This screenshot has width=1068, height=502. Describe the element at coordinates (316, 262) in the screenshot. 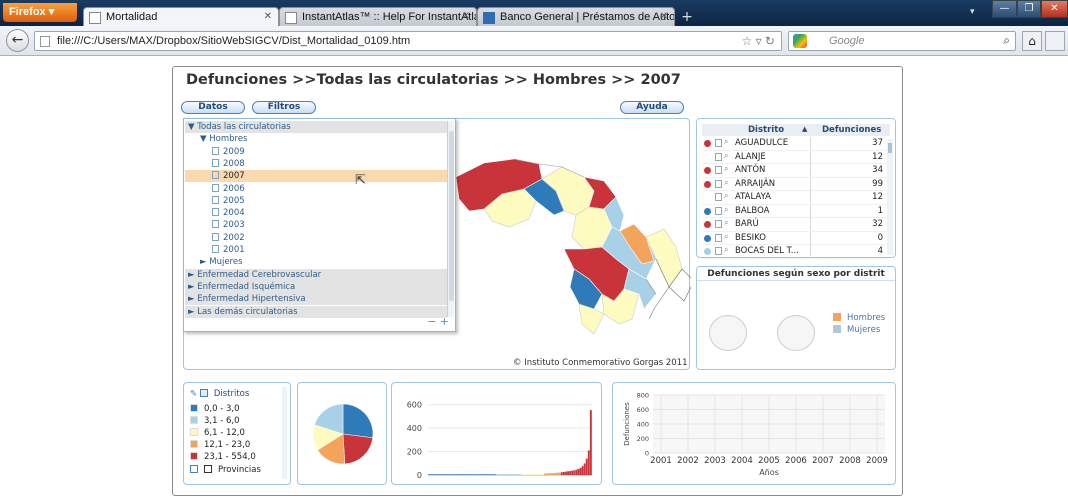

I see `tree-item-category: ► Mujeres` at that location.